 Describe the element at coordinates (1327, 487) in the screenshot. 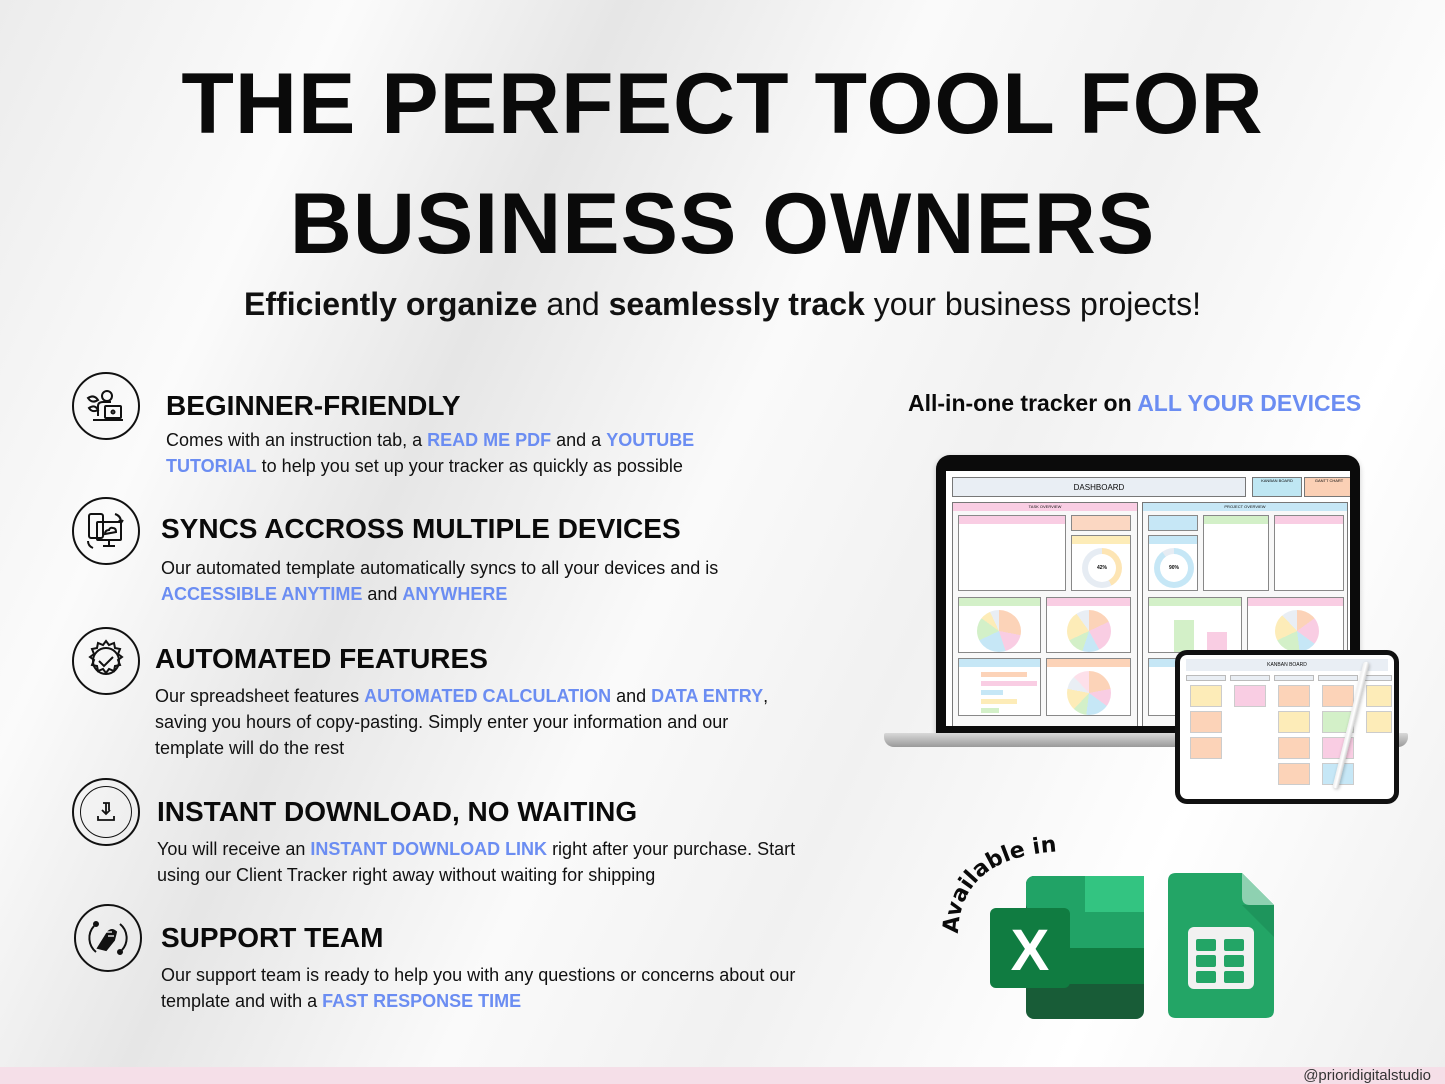

I see `gantt-chart-button: GANTT CHART` at that location.